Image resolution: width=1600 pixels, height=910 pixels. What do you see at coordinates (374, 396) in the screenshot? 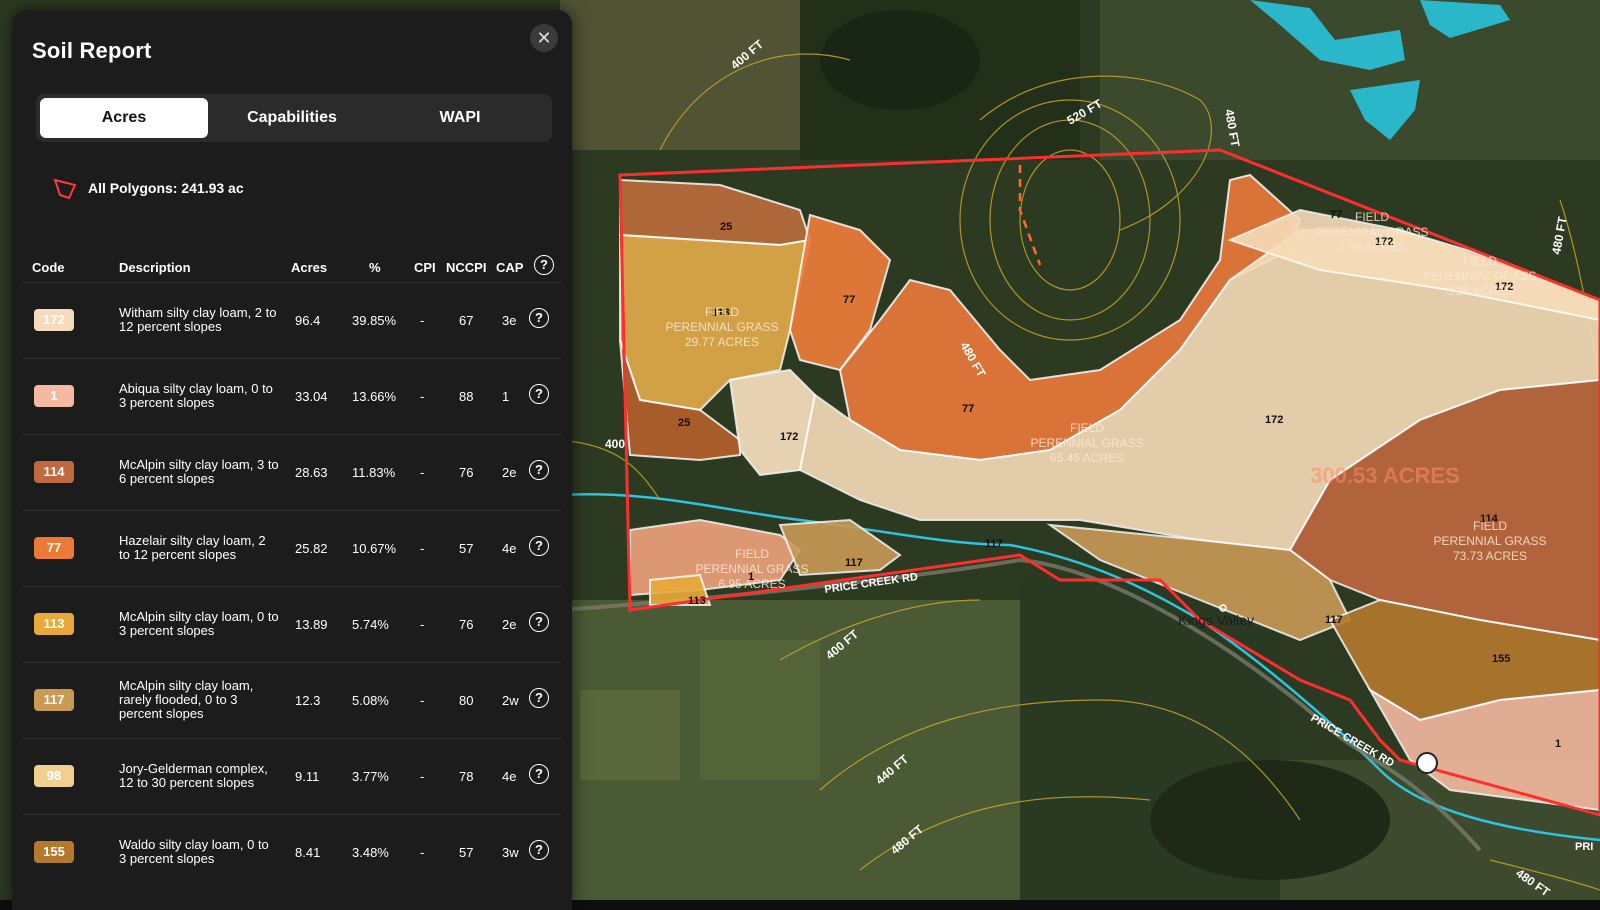
I see `percent-value: 13.66%` at bounding box center [374, 396].